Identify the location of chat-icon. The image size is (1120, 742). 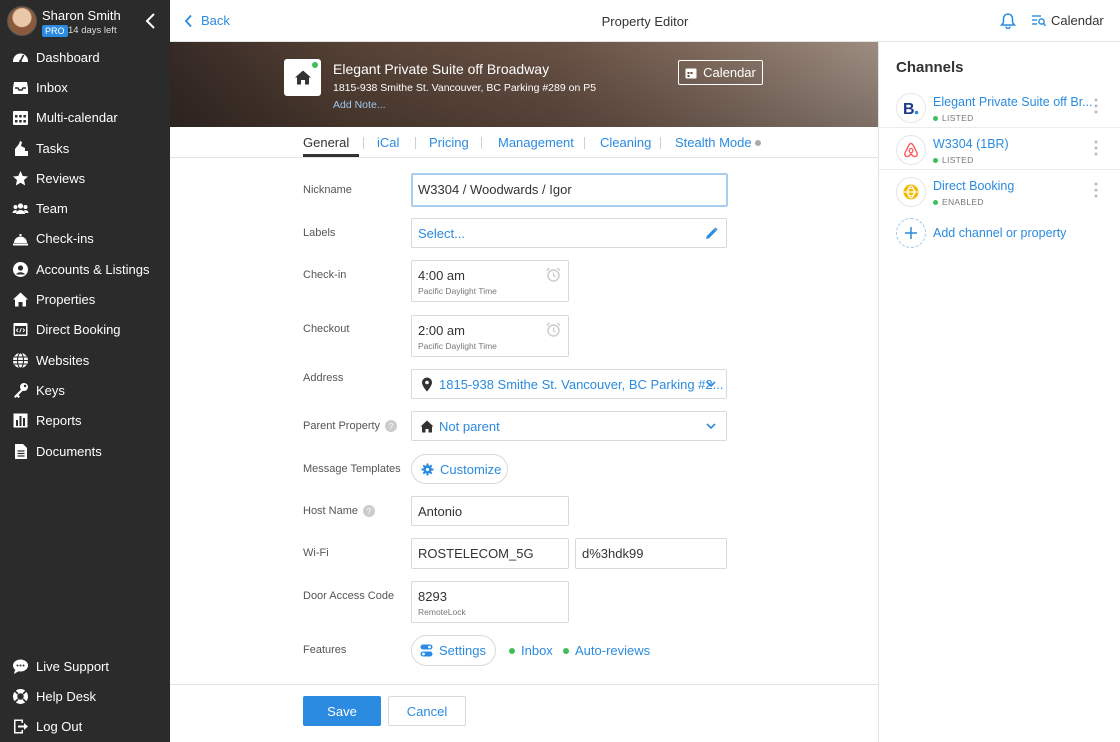
(20, 666).